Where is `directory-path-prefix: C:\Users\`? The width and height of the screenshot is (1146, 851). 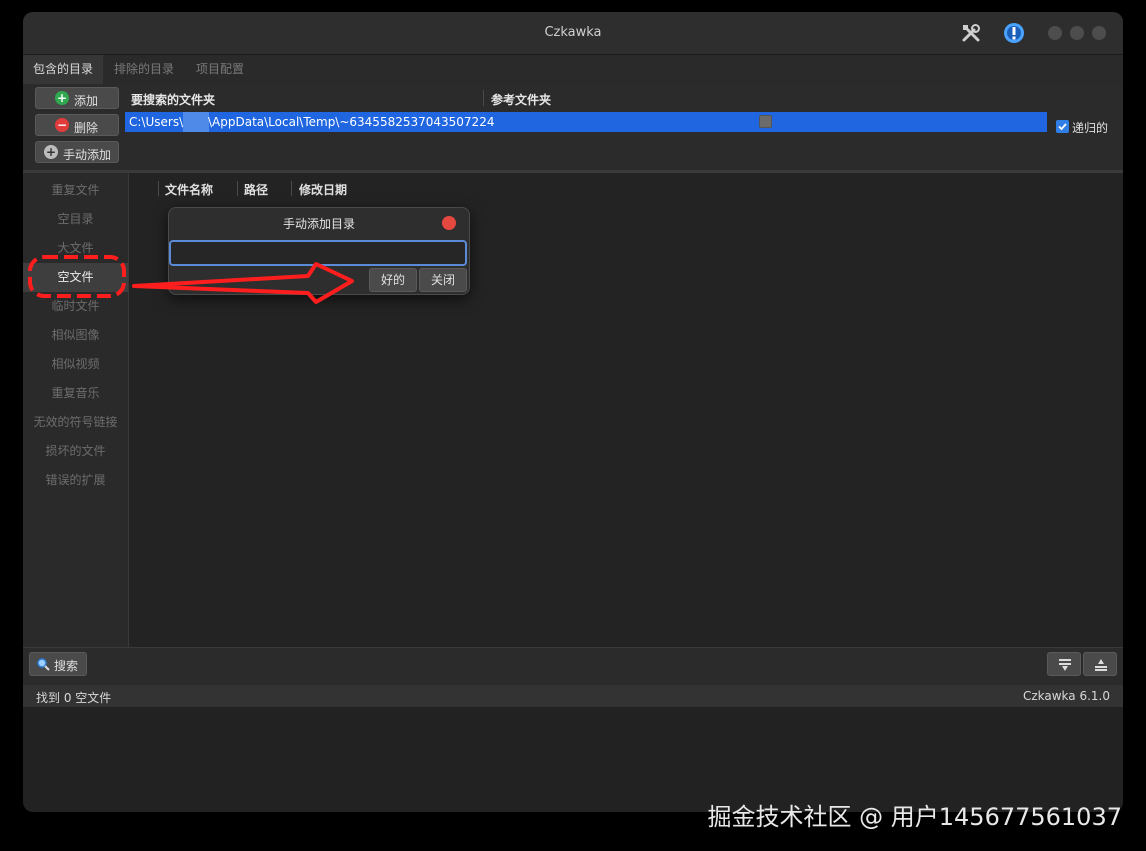 directory-path-prefix: C:\Users\ is located at coordinates (156, 122).